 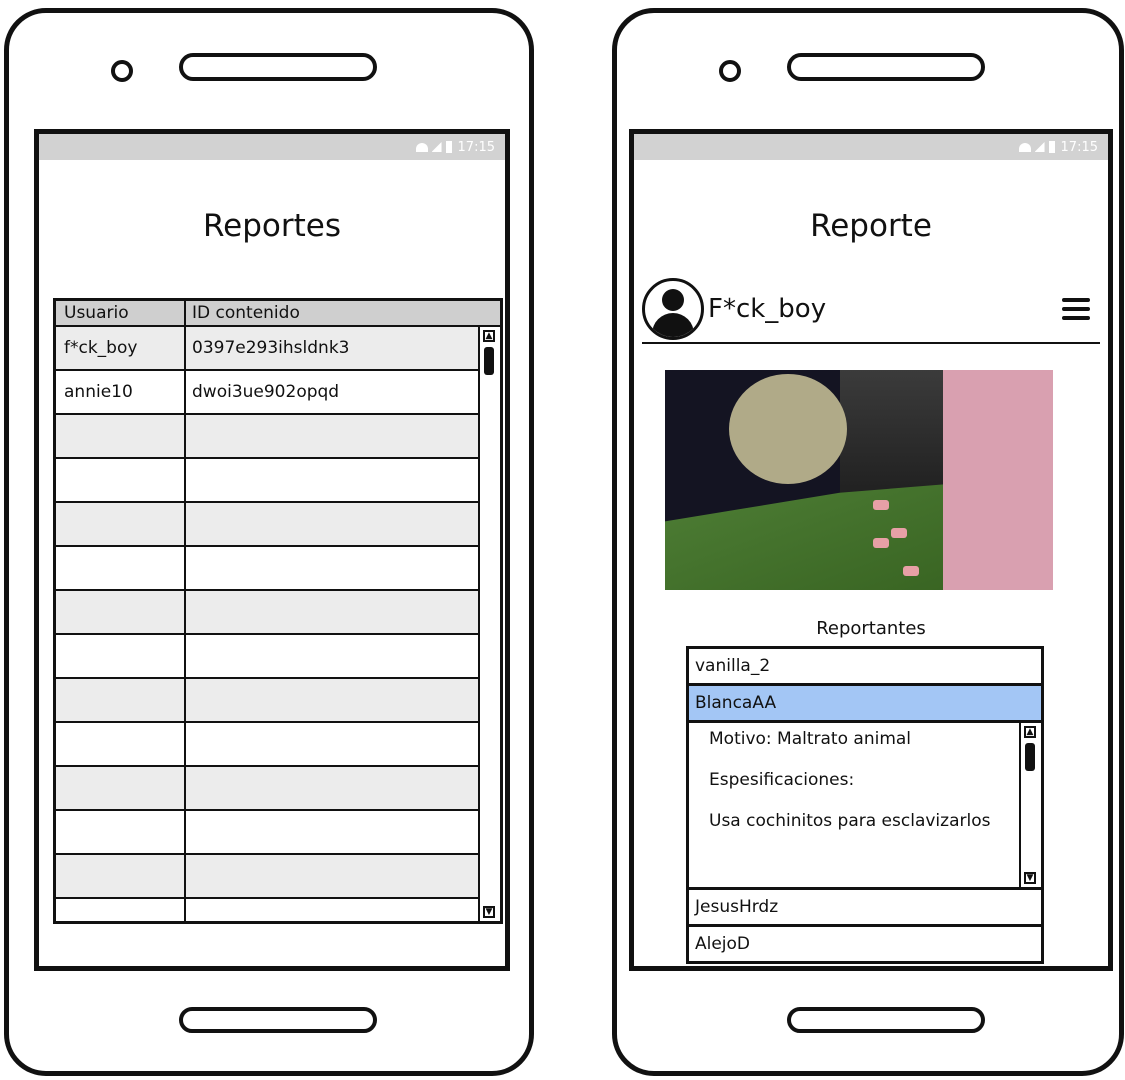 I want to click on report-motive: Motivo: Maltrato animal, so click(x=810, y=739).